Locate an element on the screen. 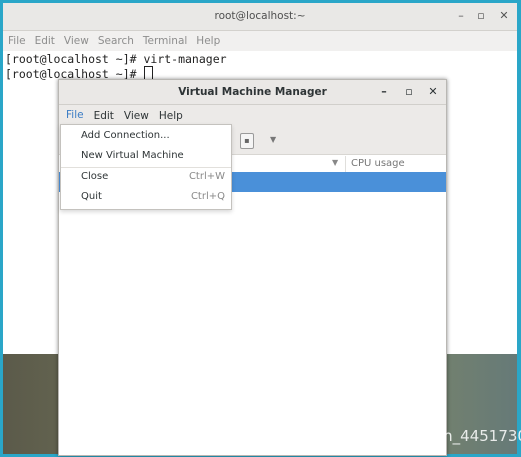 Image resolution: width=521 pixels, height=457 pixels. terminal-menu-file: File is located at coordinates (17, 41).